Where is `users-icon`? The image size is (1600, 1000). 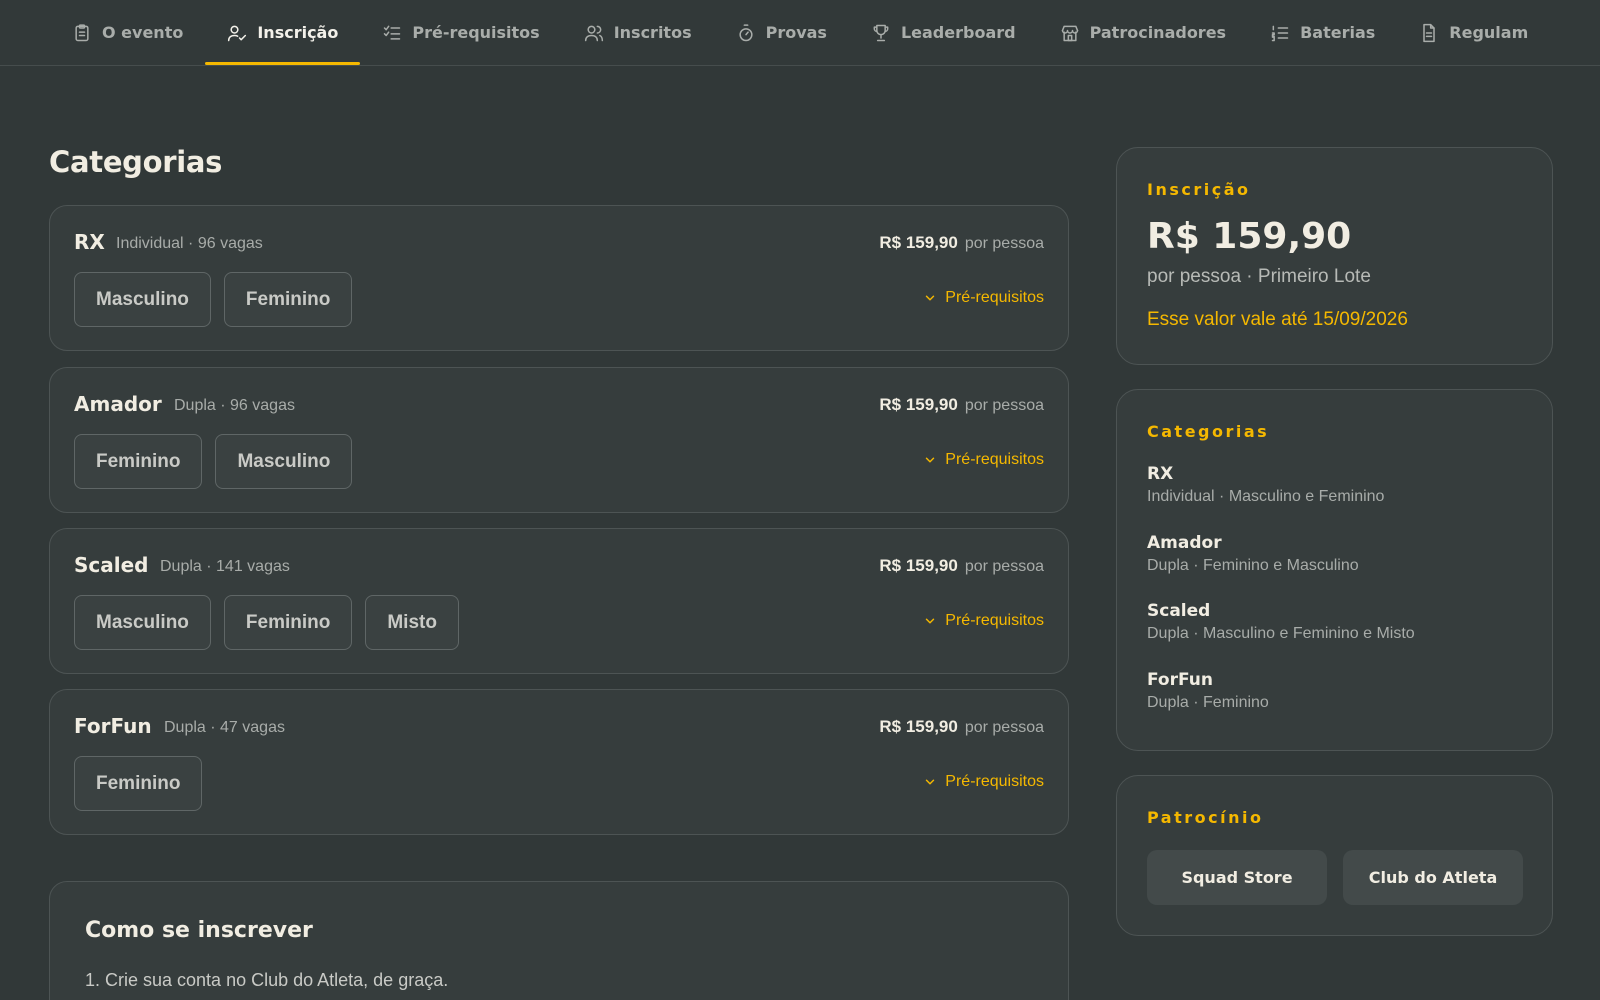
users-icon is located at coordinates (593, 33).